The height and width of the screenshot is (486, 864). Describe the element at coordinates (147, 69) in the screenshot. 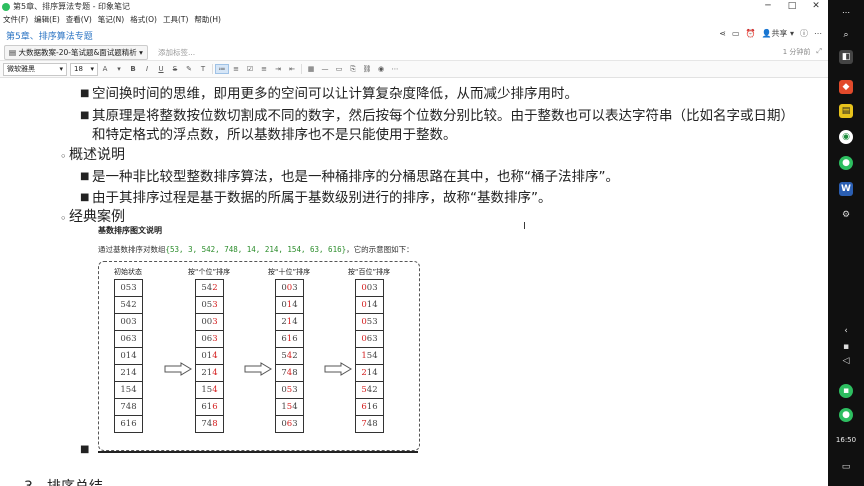

I see `italic-icon: I` at that location.